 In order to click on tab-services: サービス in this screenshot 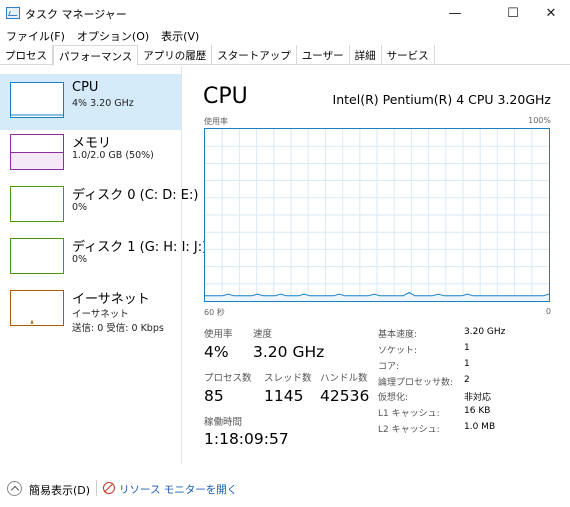, I will do `click(408, 55)`.